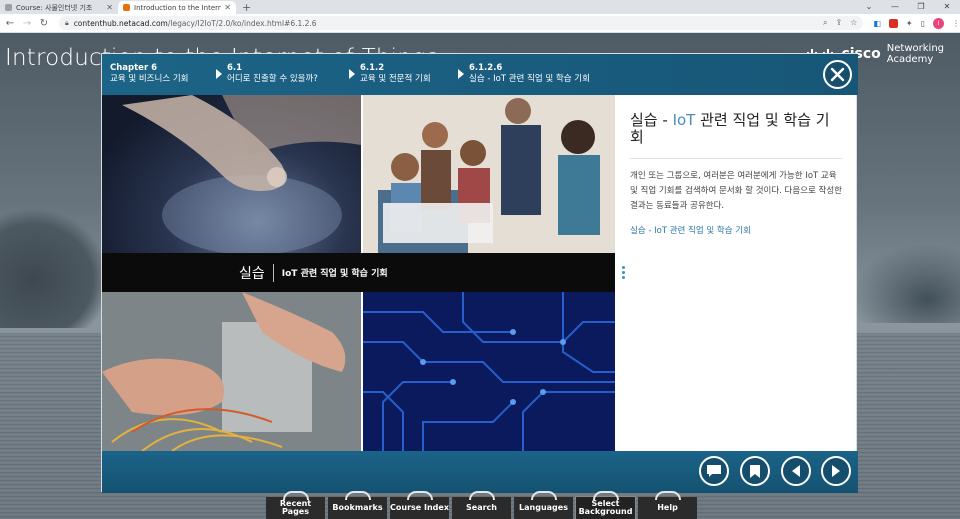  What do you see at coordinates (246, 7) in the screenshot?
I see `new-tab-button: +` at bounding box center [246, 7].